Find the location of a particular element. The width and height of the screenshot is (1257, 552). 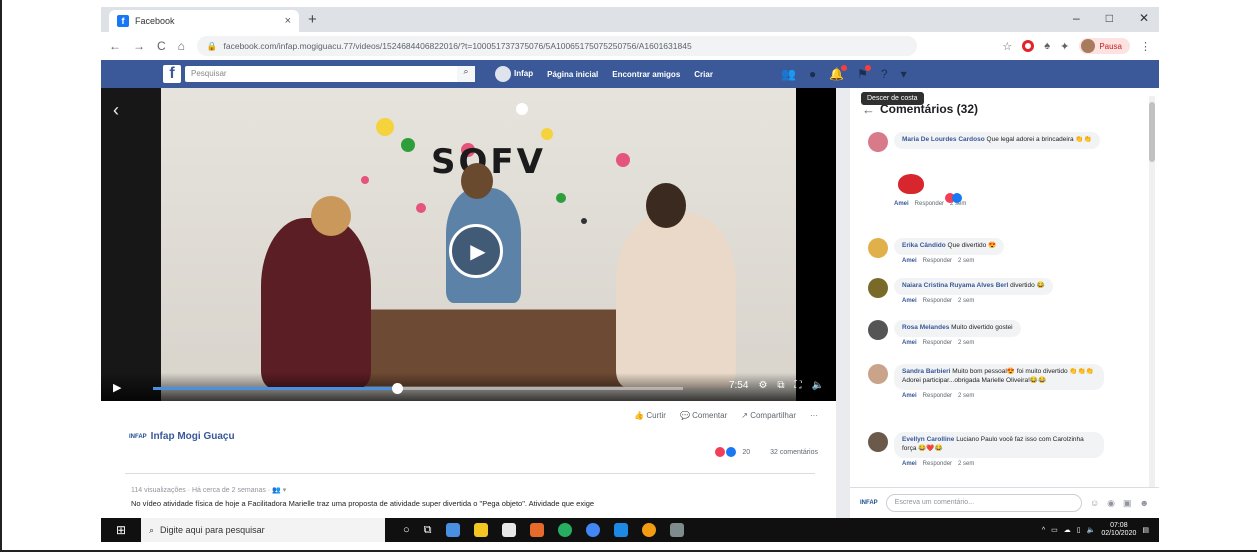

store-icon is located at coordinates (508, 530).